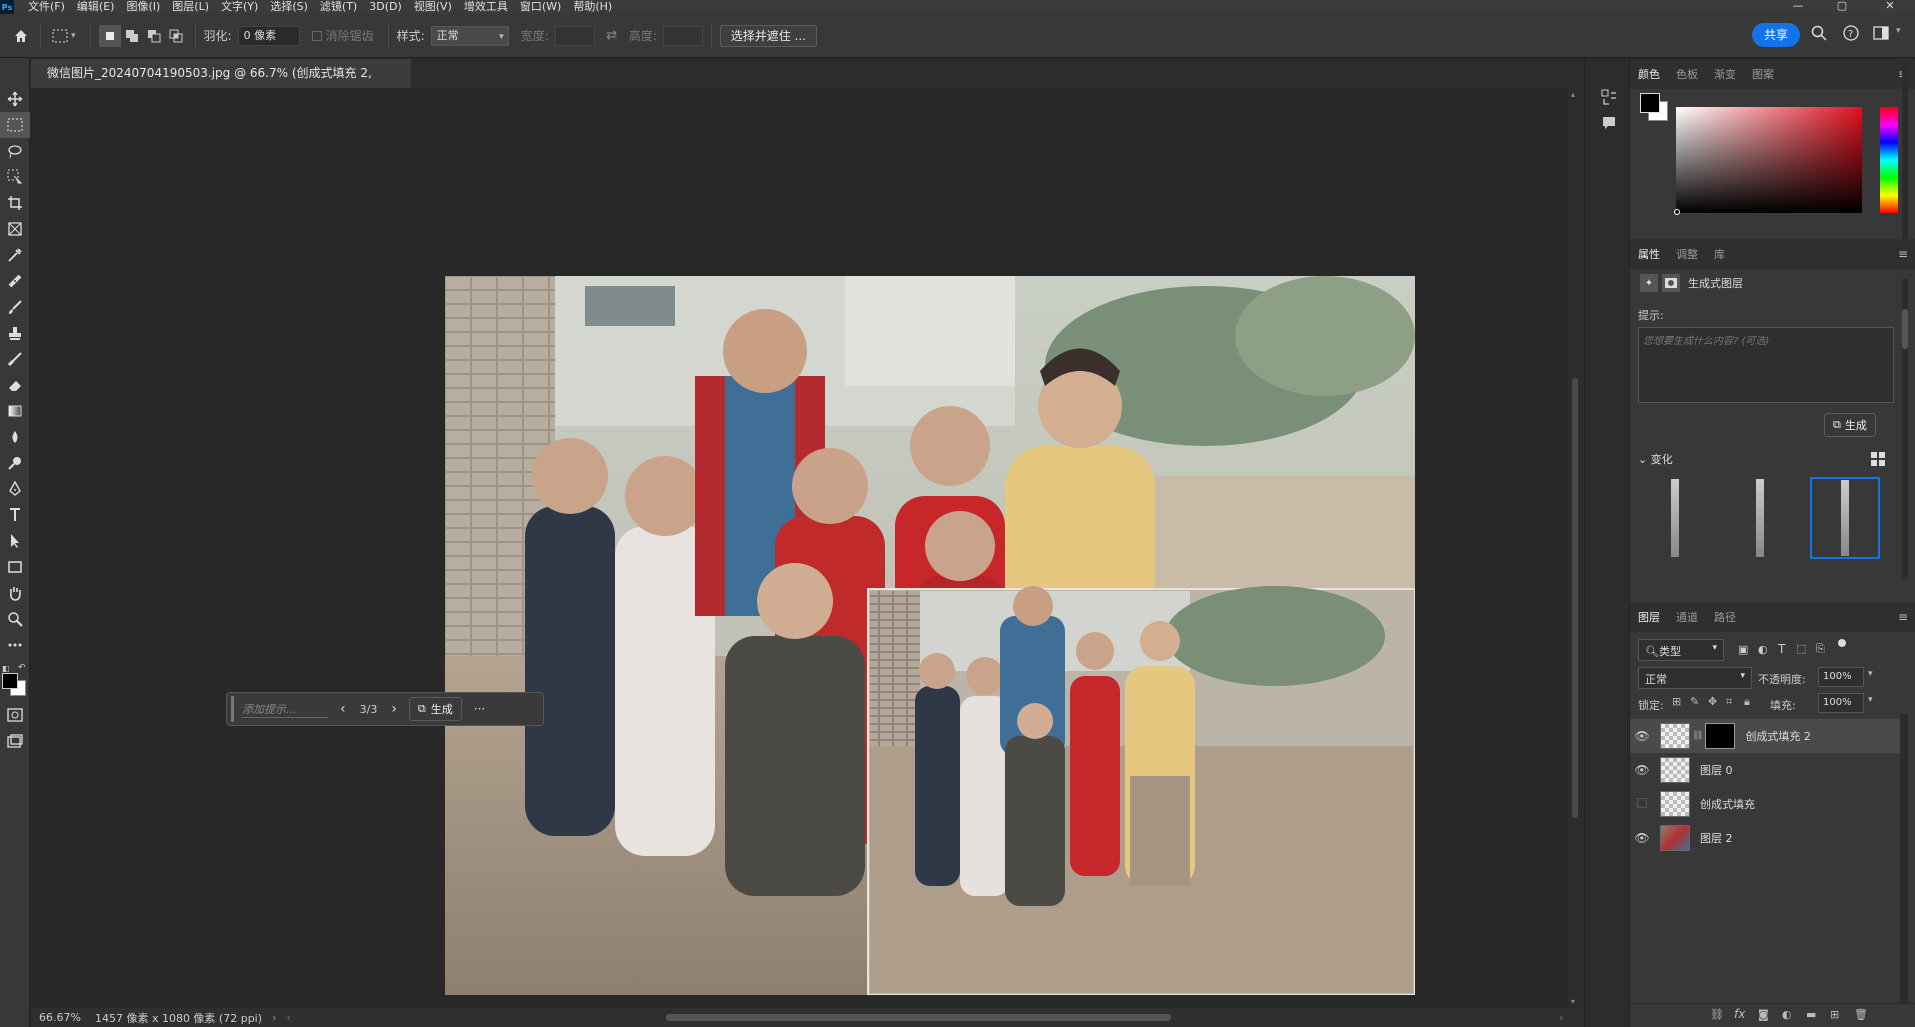  Describe the element at coordinates (1819, 34) in the screenshot. I see `search-icon` at that location.